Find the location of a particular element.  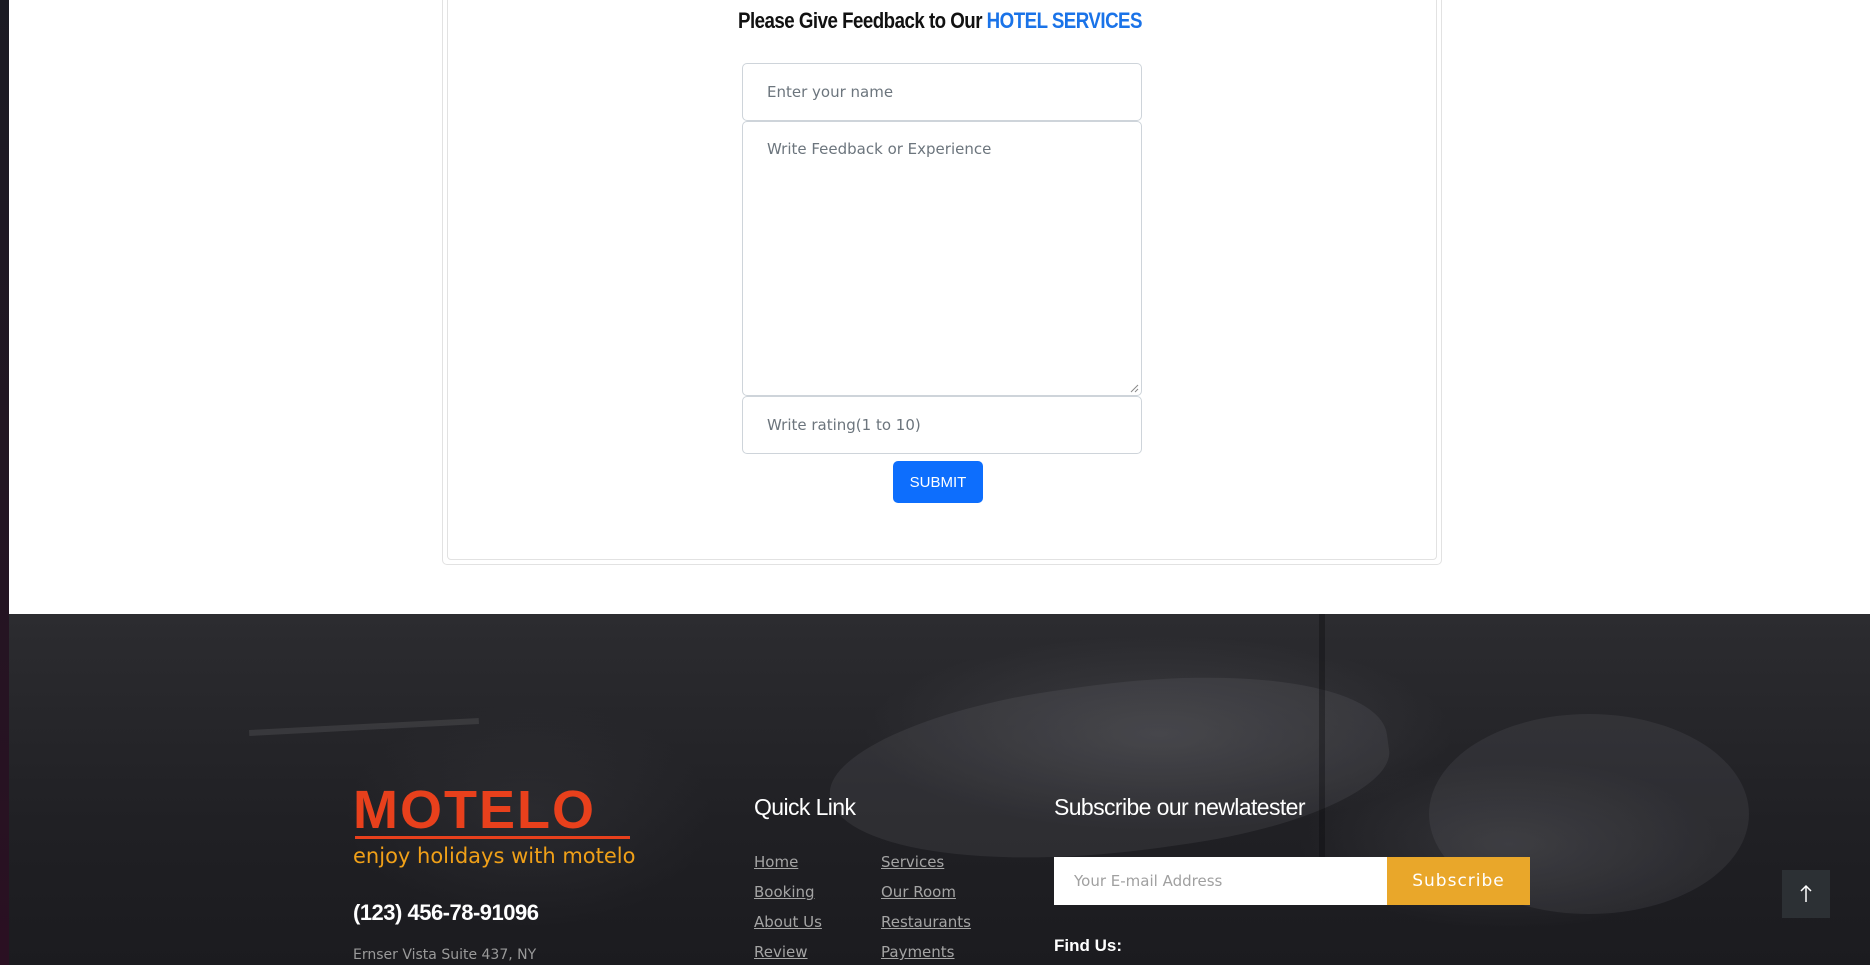

rating-input: Write rating(1 to 10) is located at coordinates (942, 425).